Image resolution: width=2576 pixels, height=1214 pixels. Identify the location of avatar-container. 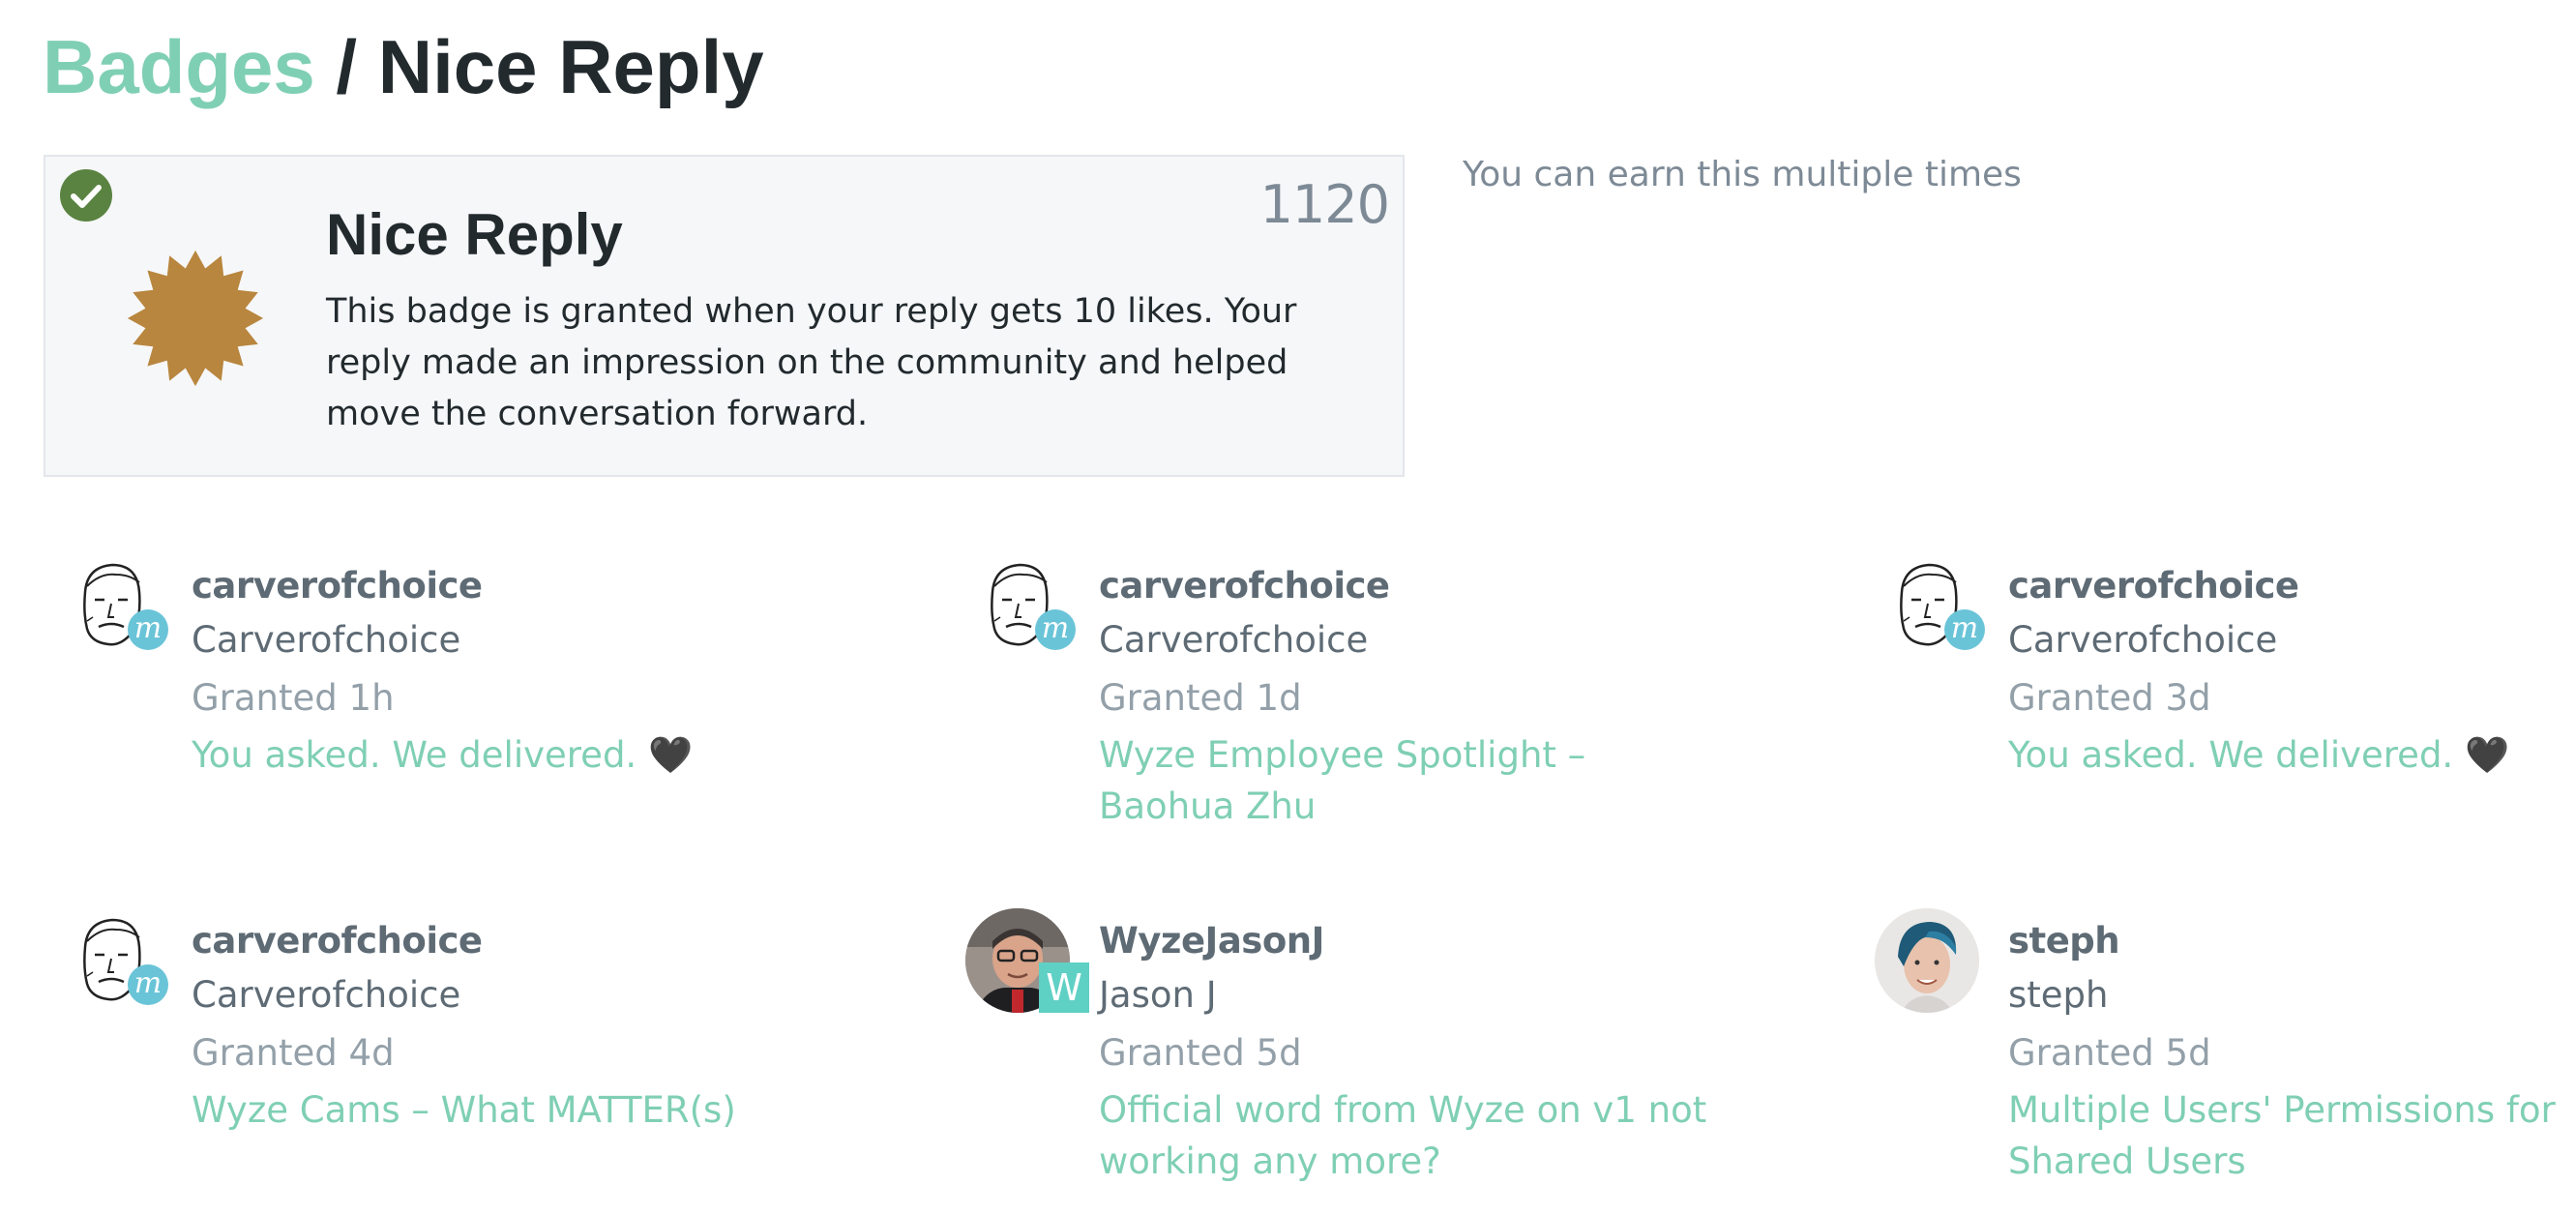
(1928, 965).